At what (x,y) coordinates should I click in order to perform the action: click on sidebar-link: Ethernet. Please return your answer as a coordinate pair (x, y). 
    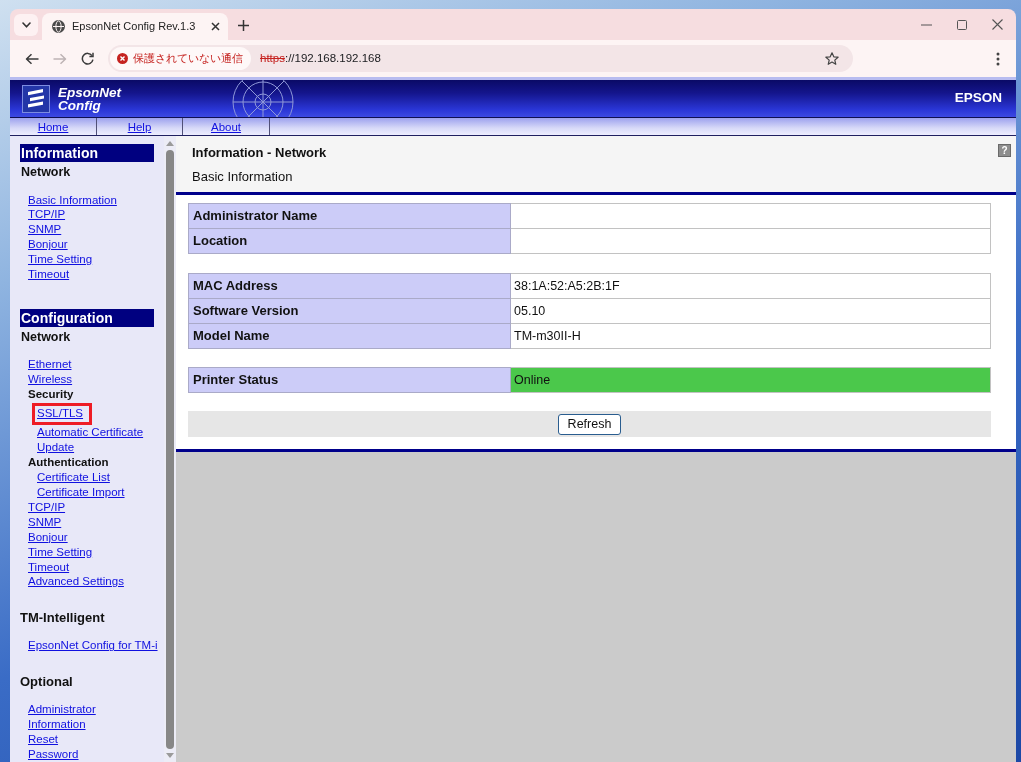
    Looking at the image, I should click on (50, 365).